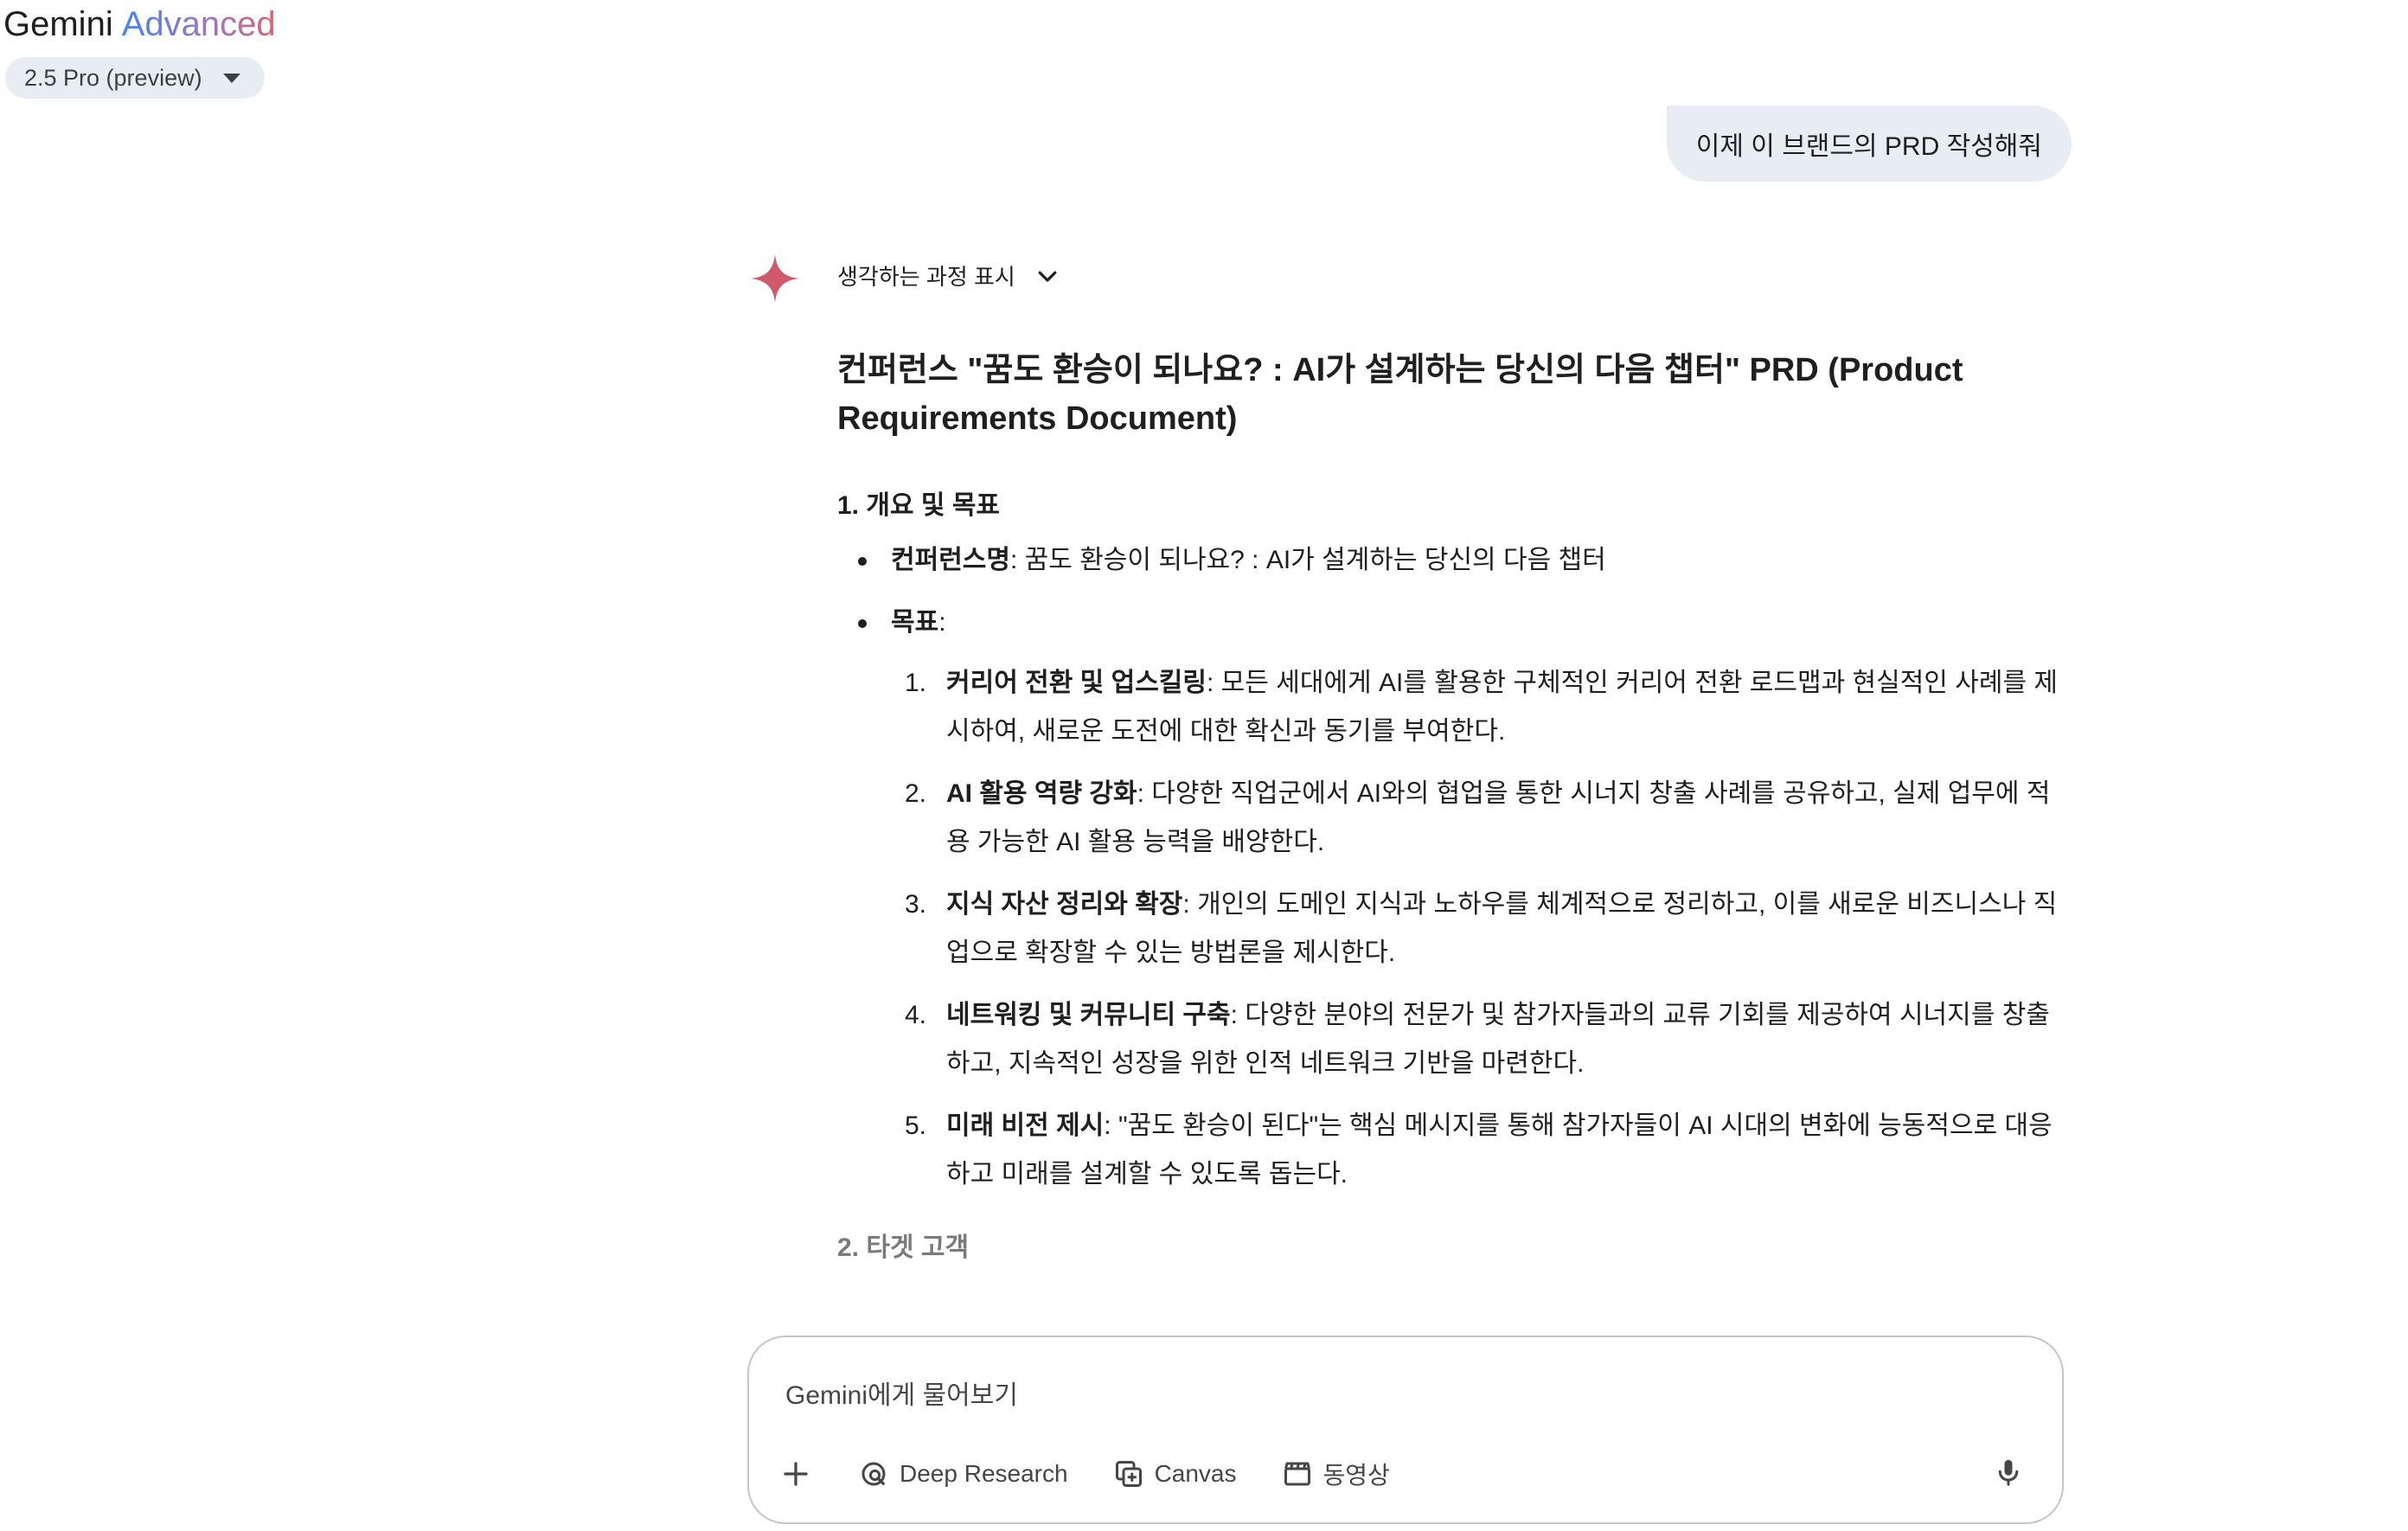 Image resolution: width=2408 pixels, height=1531 pixels. What do you see at coordinates (1041, 794) in the screenshot?
I see `goal-title: AI 활용 역량 강화` at bounding box center [1041, 794].